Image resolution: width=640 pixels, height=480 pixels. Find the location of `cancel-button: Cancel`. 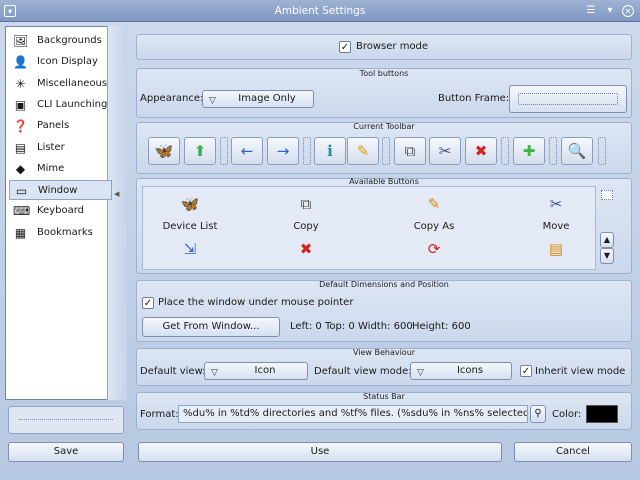

cancel-button: Cancel is located at coordinates (573, 452).